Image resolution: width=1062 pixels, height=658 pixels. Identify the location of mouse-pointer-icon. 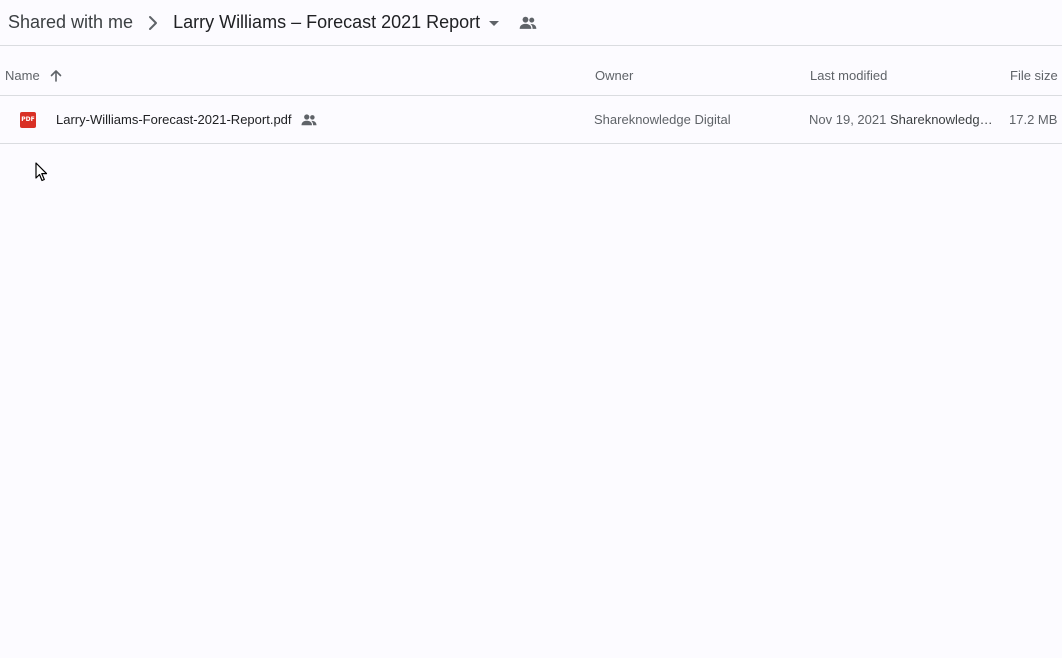
(42, 172).